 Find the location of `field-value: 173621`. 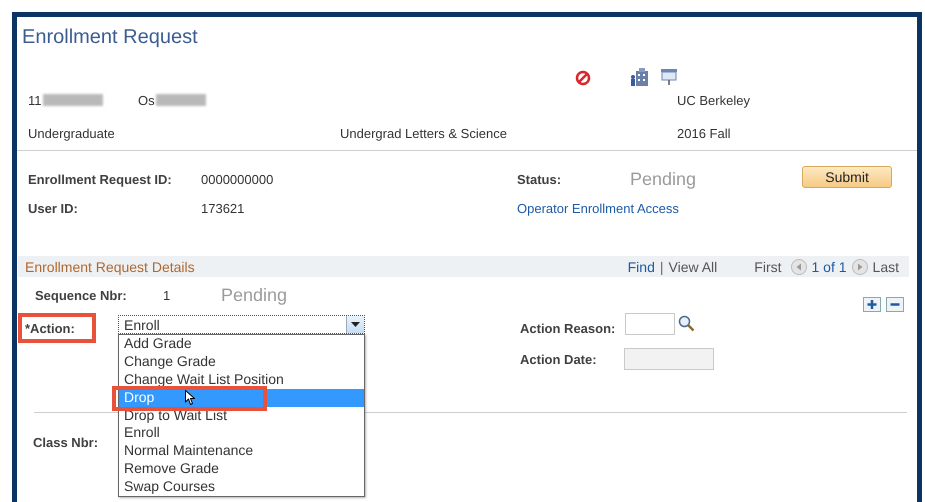

field-value: 173621 is located at coordinates (222, 208).